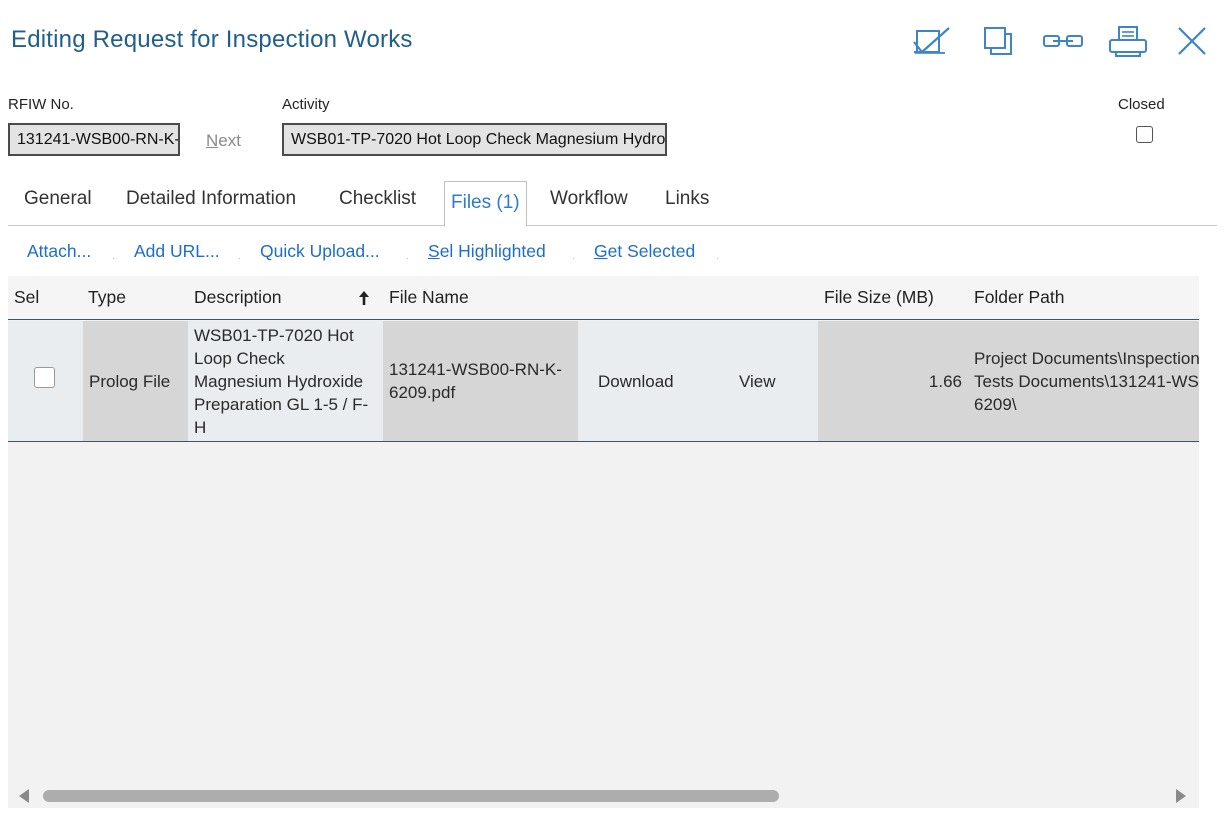  I want to click on description-line: Preparation GL 1-5 / F-, so click(281, 404).